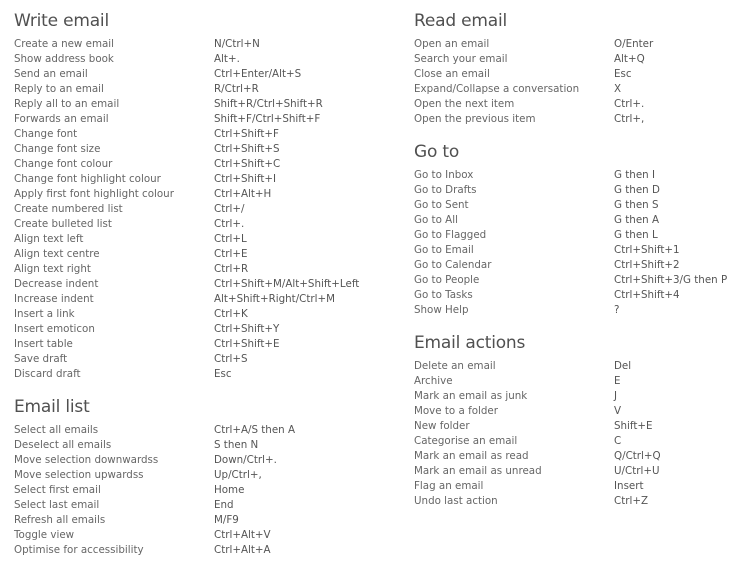 The width and height of the screenshot is (733, 562). I want to click on shortcut-keys: Ctrl+Shift+I, so click(245, 179).